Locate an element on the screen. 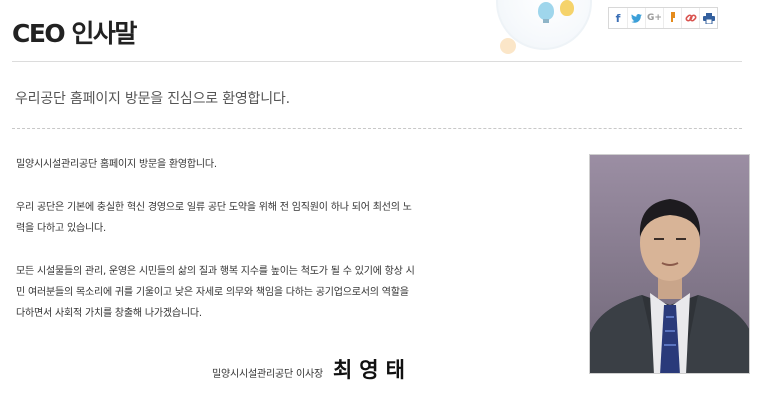 This screenshot has width=768, height=402. signature: 밀양시시설관리공단 이사장 최영태 is located at coordinates (312, 369).